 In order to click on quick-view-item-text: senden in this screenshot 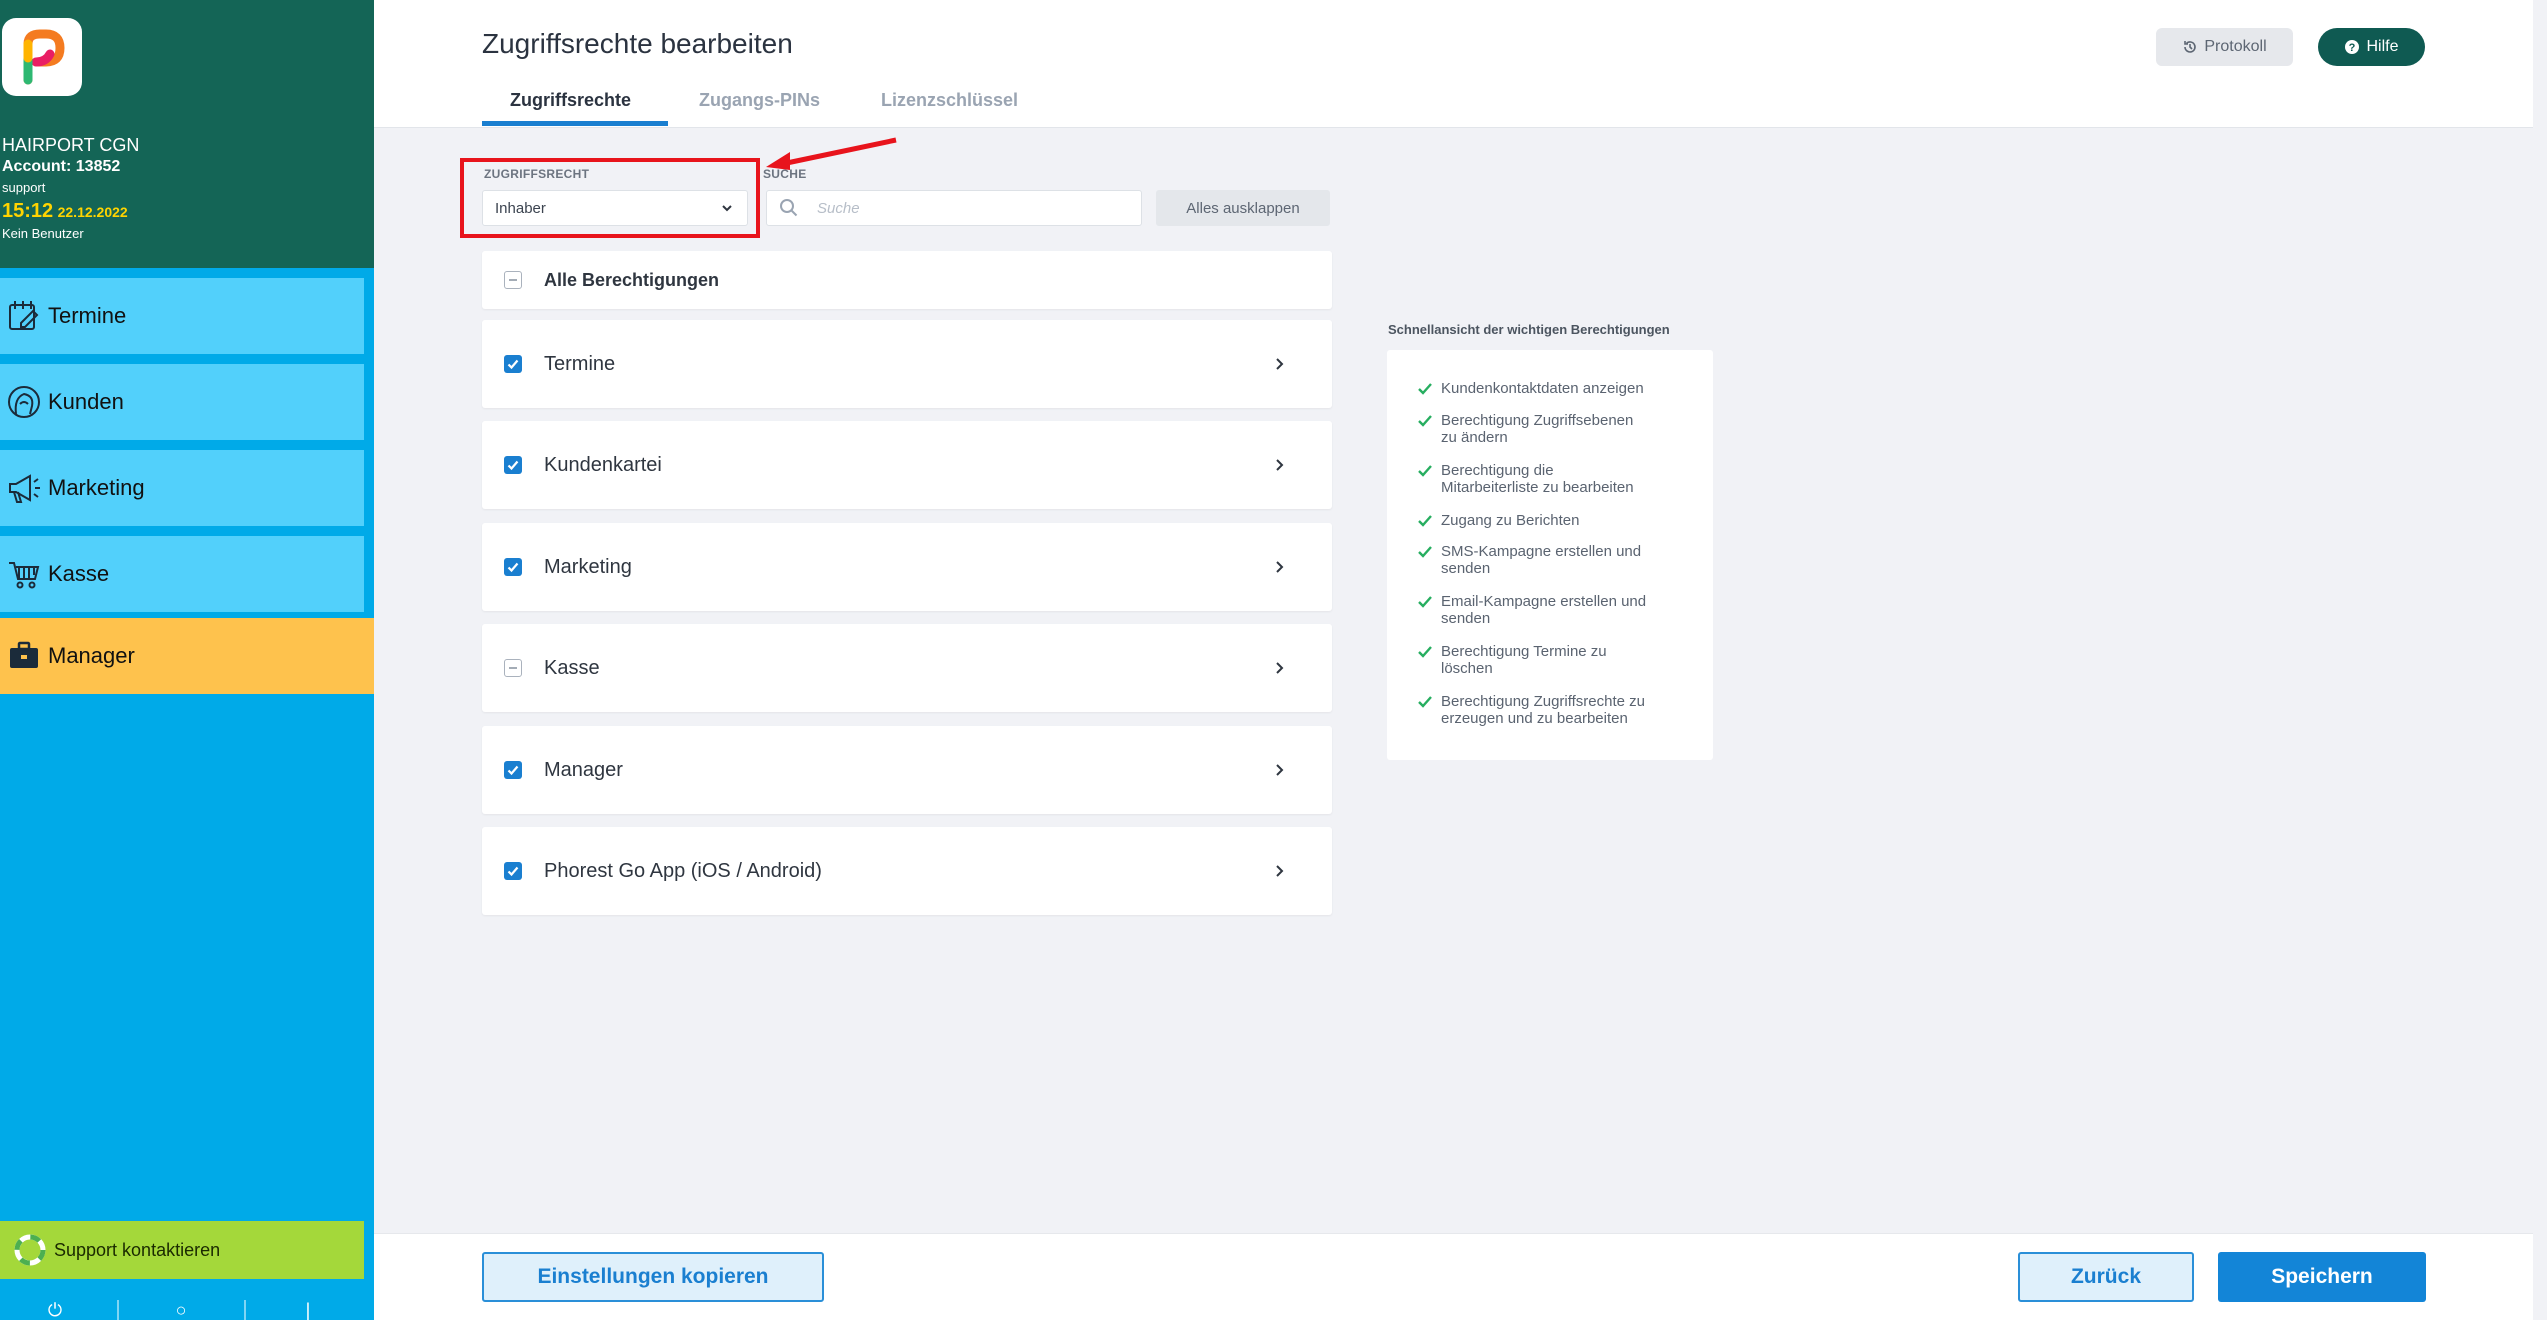, I will do `click(1466, 618)`.